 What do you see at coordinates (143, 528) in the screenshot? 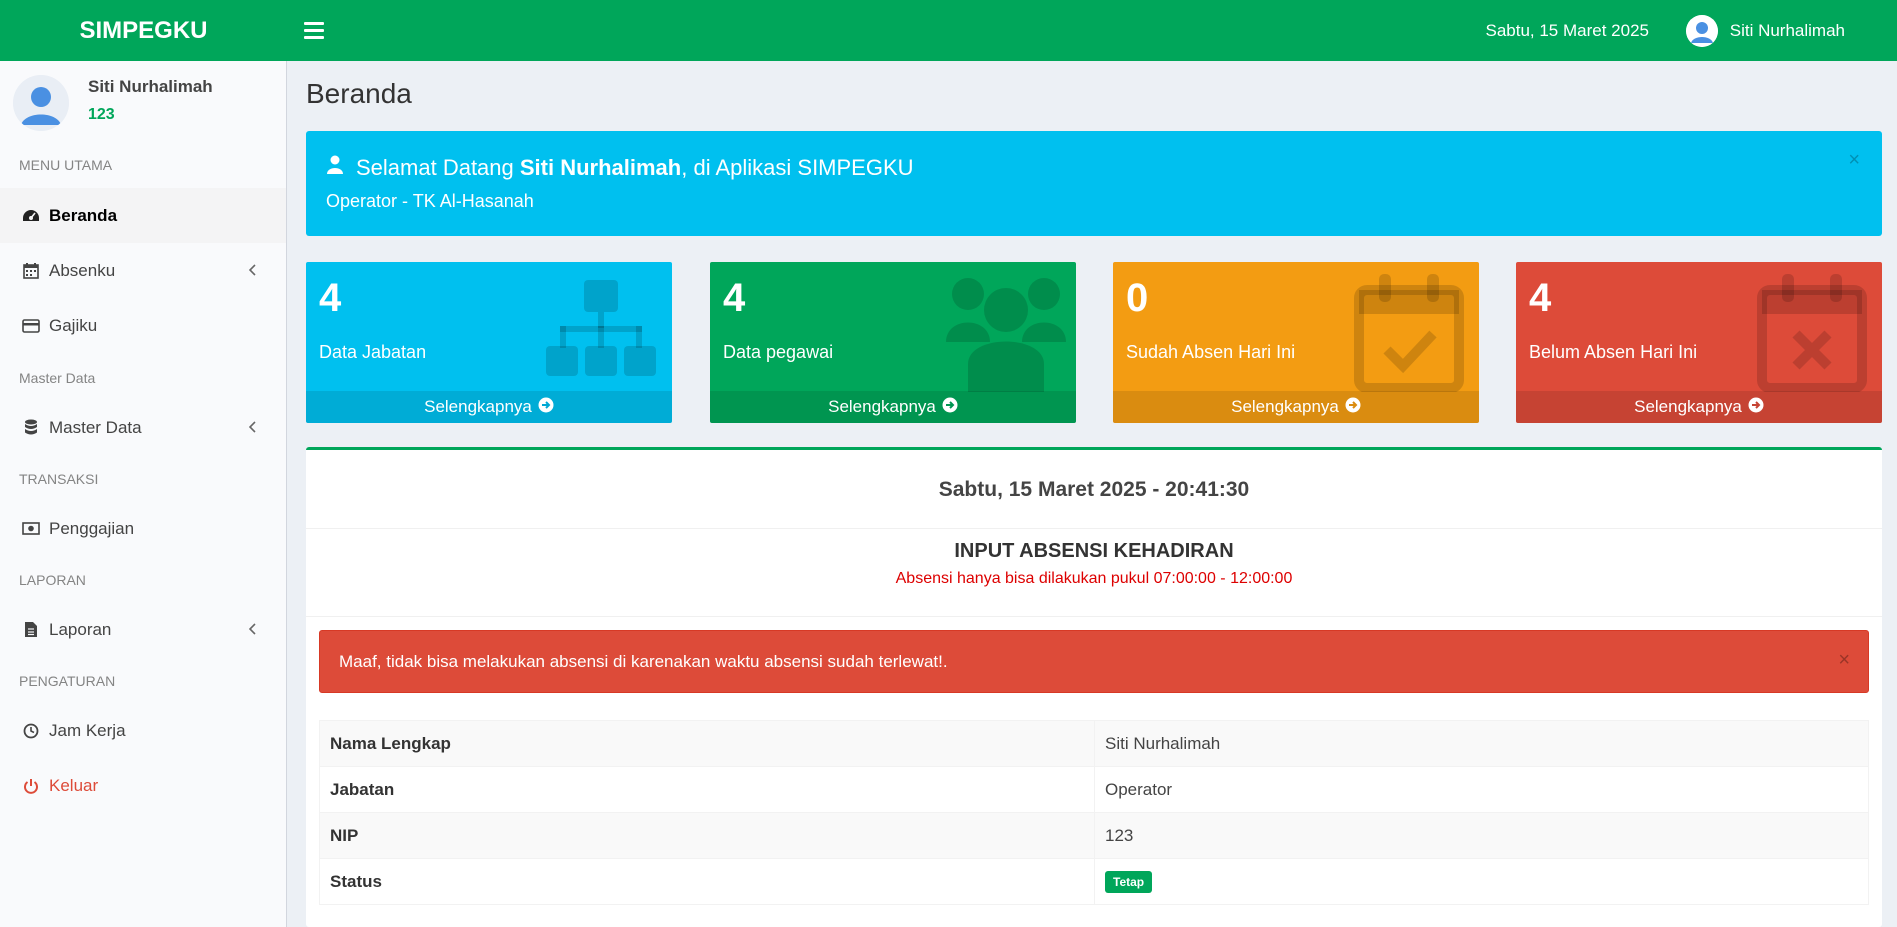
I see `sidebar-item-penggajian: Penggajian` at bounding box center [143, 528].